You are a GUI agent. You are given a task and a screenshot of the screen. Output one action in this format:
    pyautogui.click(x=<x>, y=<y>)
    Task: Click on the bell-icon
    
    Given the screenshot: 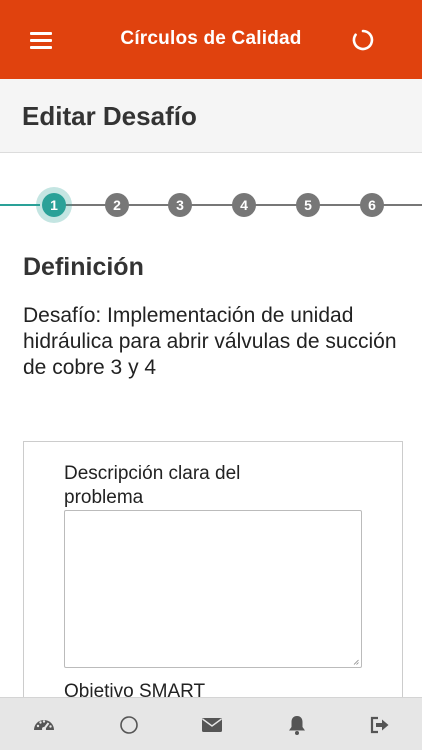 What is the action you would take?
    pyautogui.click(x=297, y=725)
    